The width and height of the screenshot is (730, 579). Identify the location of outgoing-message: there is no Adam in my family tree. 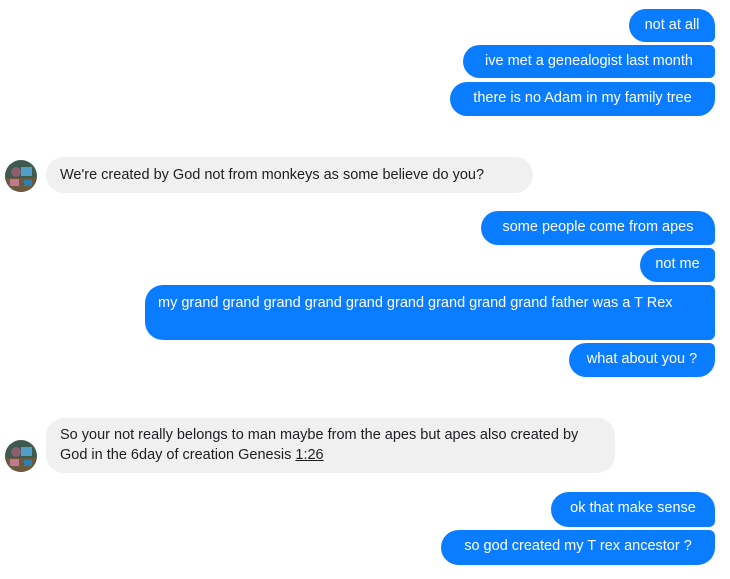
(582, 99).